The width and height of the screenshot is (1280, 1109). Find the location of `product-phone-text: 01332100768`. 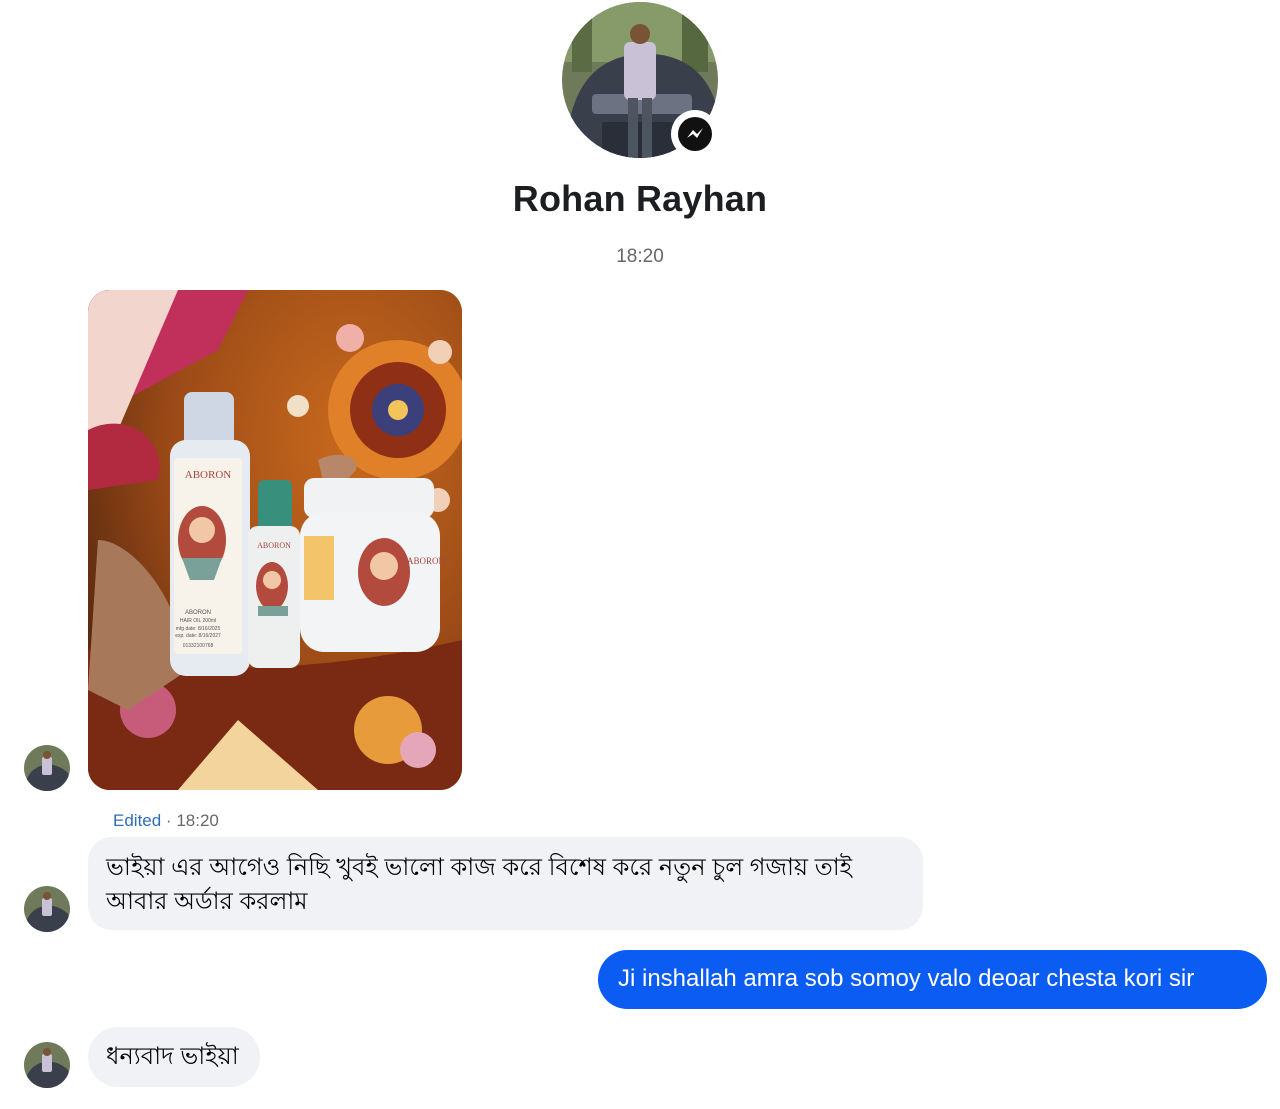

product-phone-text: 01332100768 is located at coordinates (198, 646).